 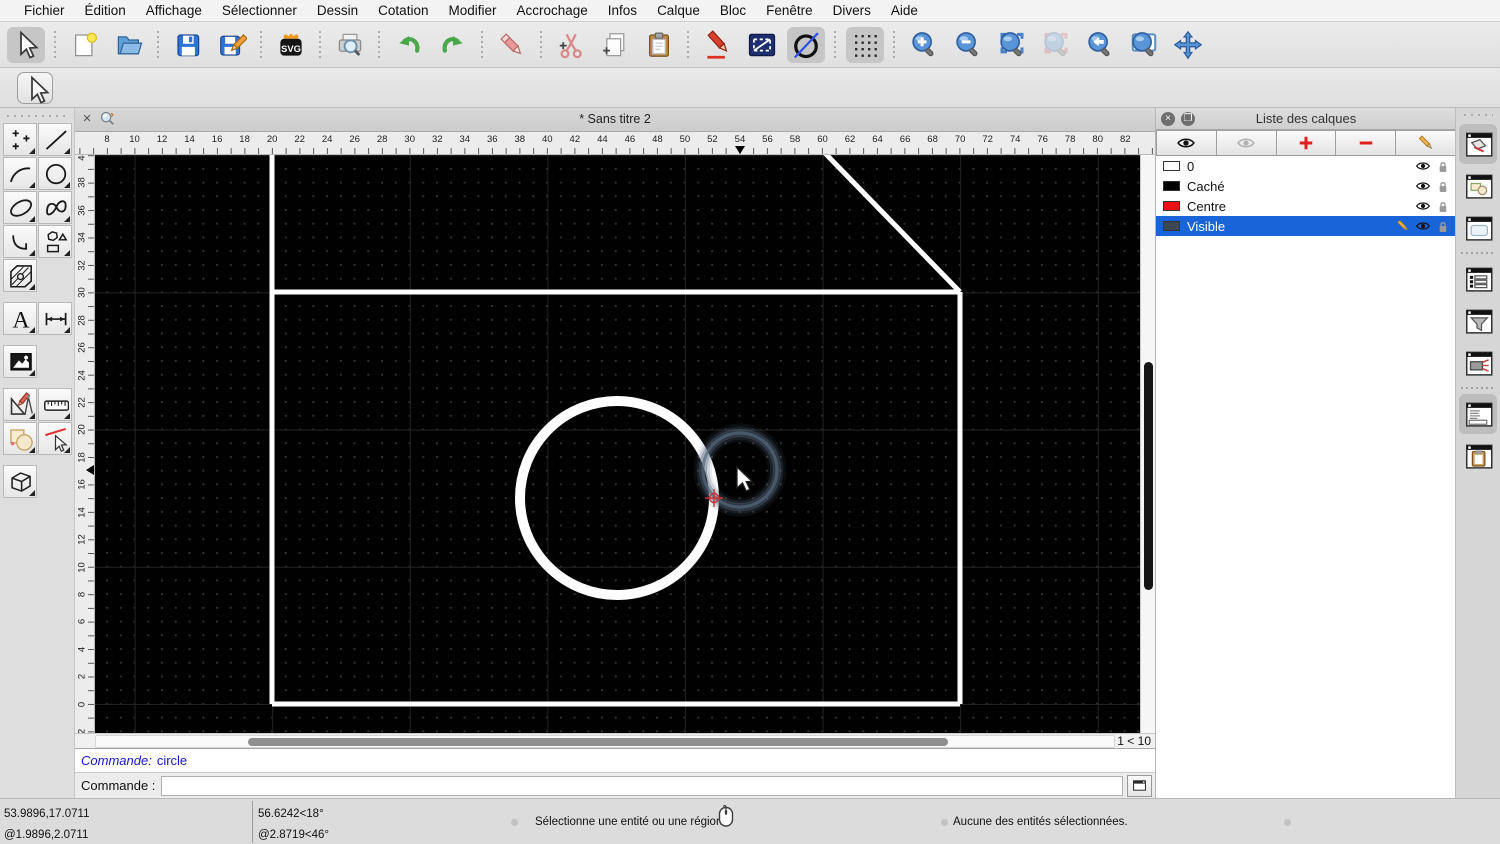 What do you see at coordinates (55, 318) in the screenshot?
I see `tool-dimension-button` at bounding box center [55, 318].